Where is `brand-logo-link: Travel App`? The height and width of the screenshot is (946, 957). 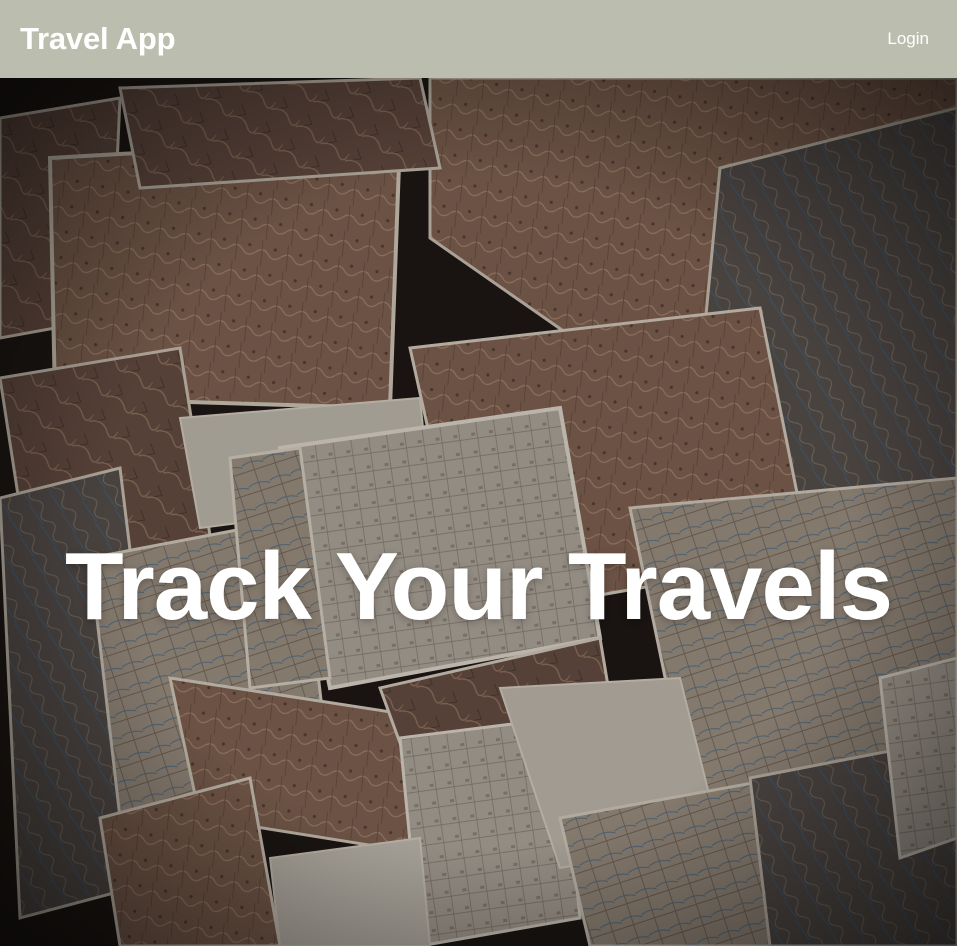 brand-logo-link: Travel App is located at coordinates (98, 39).